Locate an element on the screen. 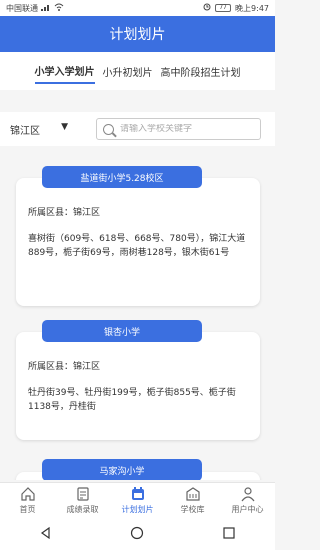 The height and width of the screenshot is (550, 320). wifi-icon is located at coordinates (59, 8).